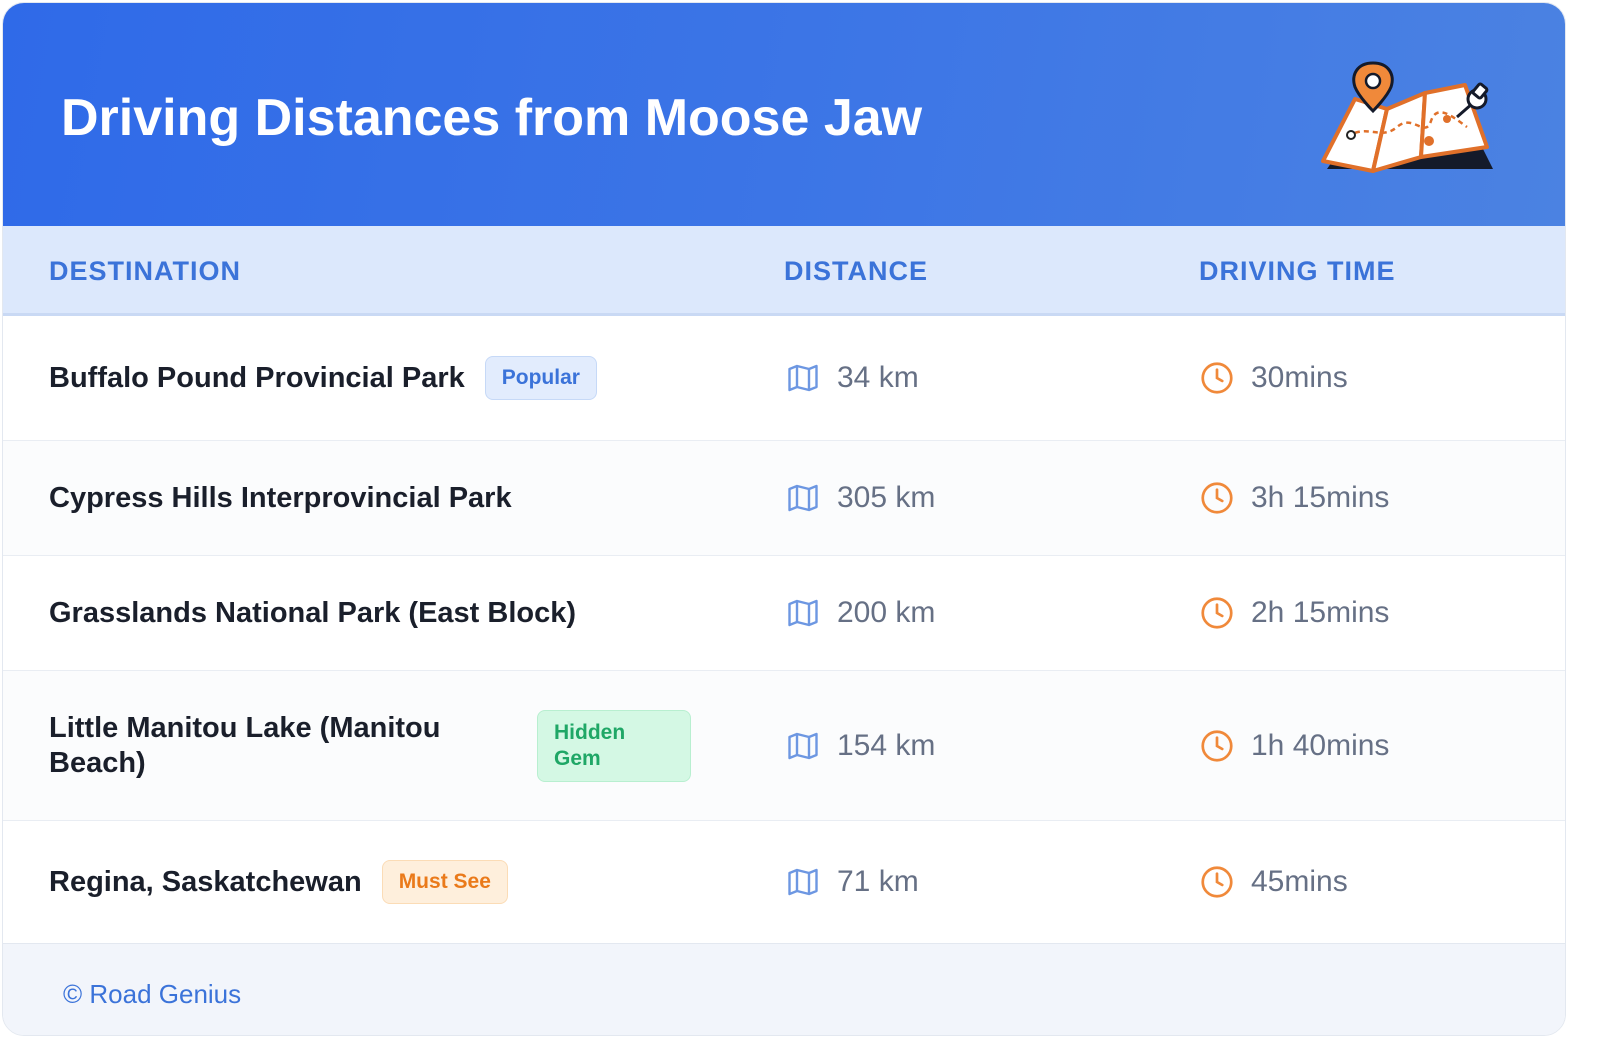 The width and height of the screenshot is (1604, 1062). I want to click on driving-time-value: 45mins, so click(1299, 881).